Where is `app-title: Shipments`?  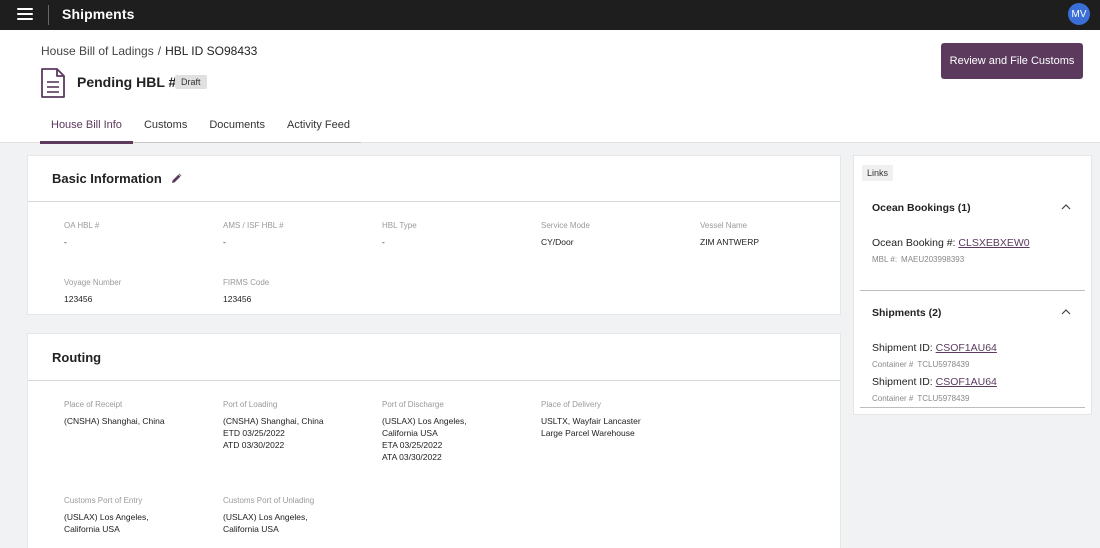 app-title: Shipments is located at coordinates (98, 14).